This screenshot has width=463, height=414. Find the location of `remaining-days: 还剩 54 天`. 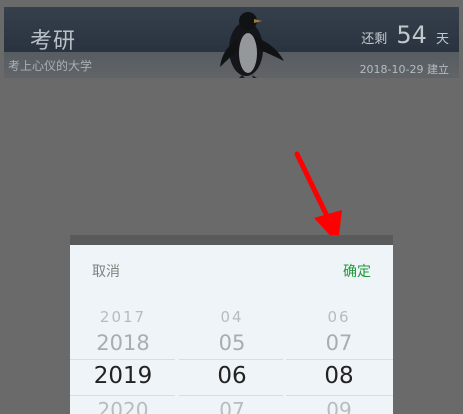

remaining-days: 还剩 54 天 is located at coordinates (405, 35).